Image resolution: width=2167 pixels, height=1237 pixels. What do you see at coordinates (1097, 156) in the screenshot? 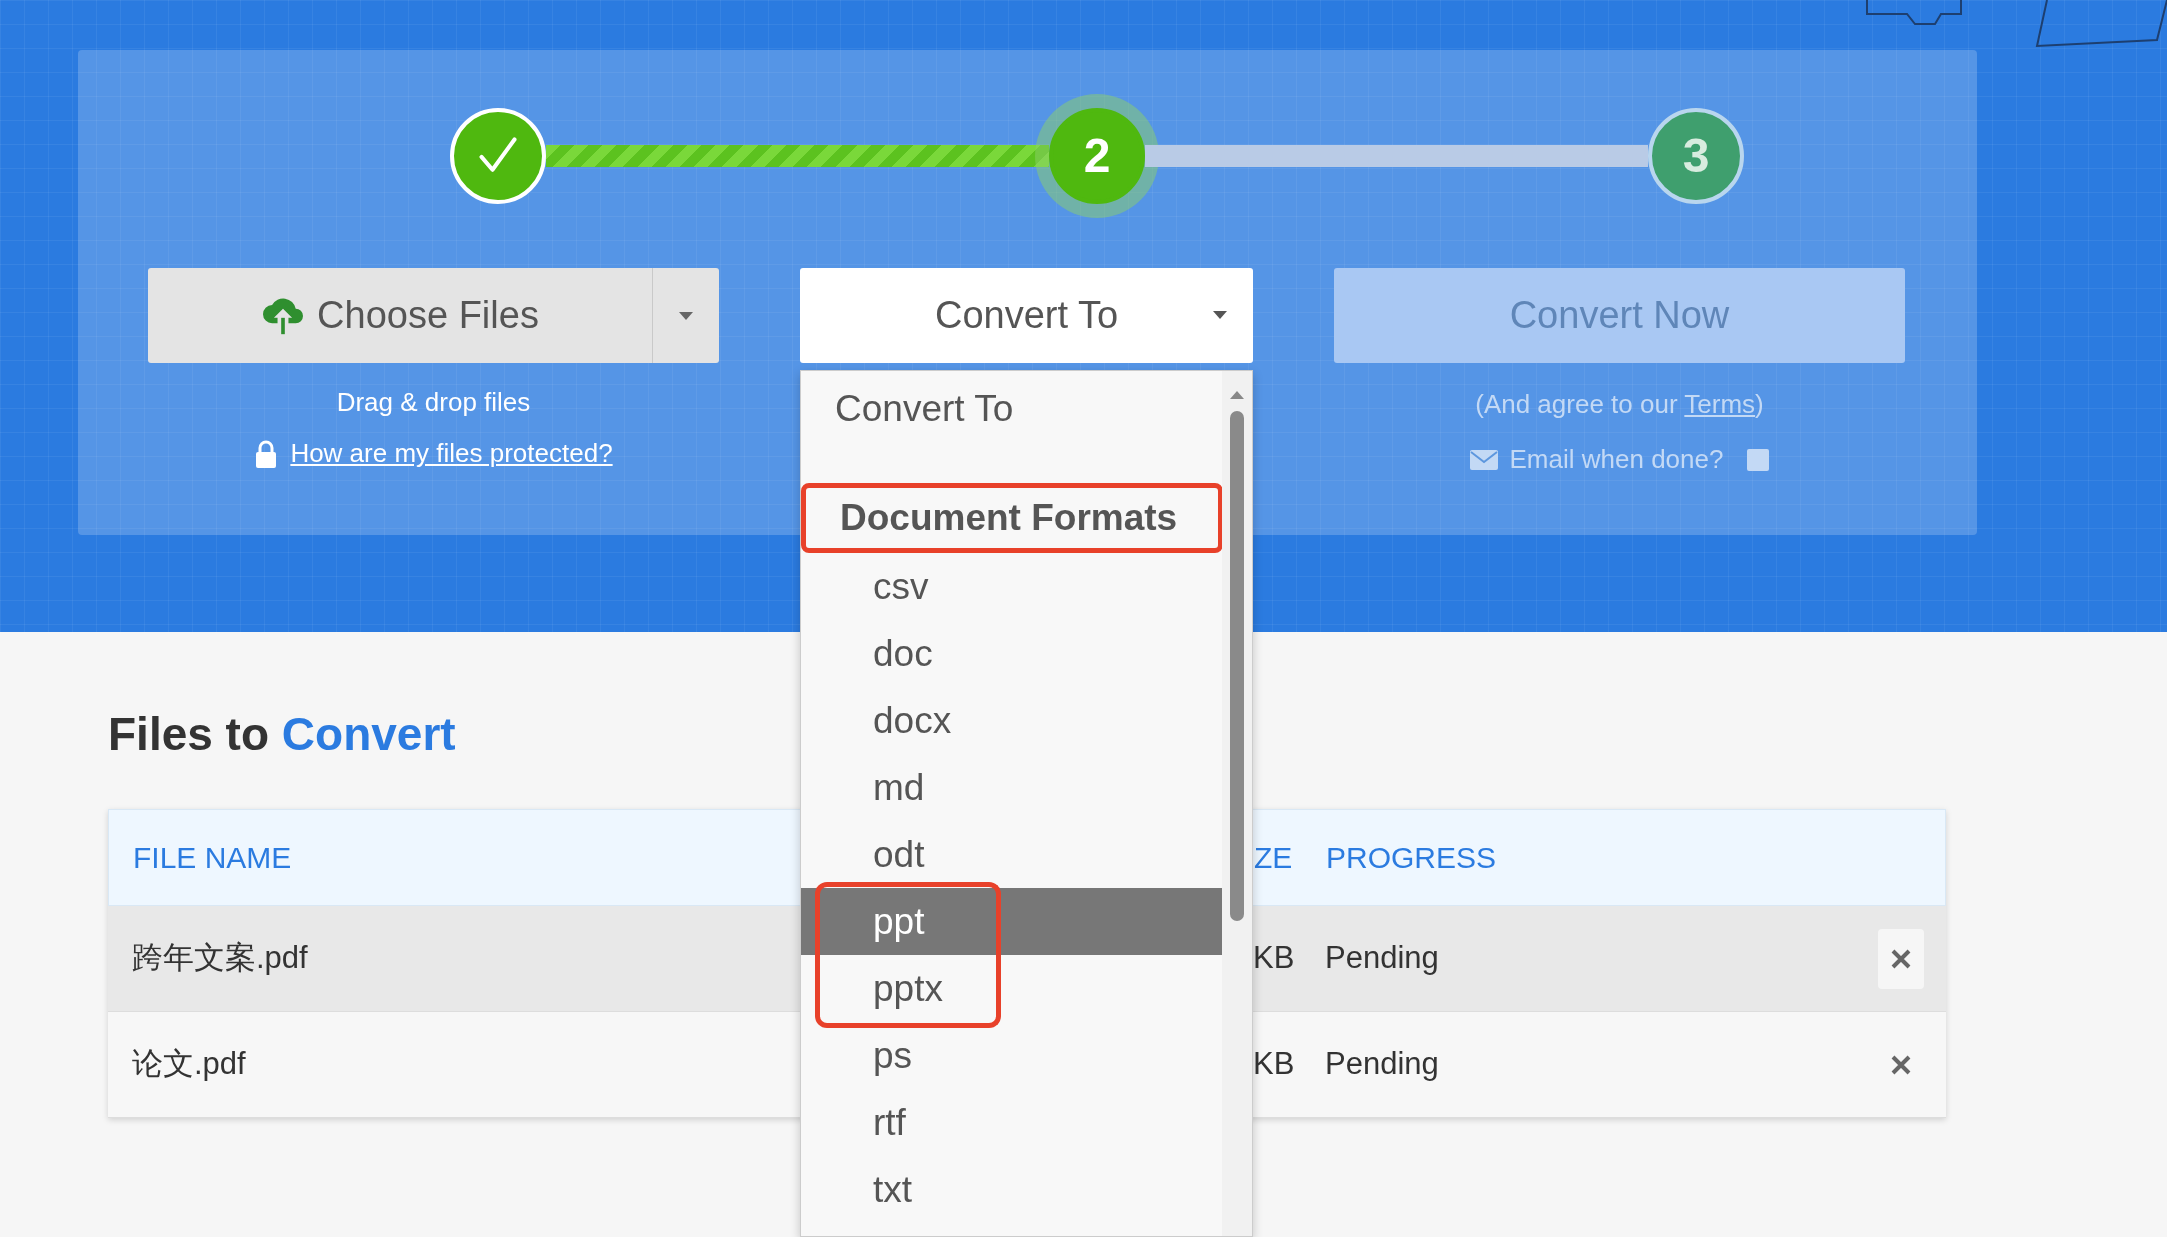
I see `step-number: 2` at bounding box center [1097, 156].